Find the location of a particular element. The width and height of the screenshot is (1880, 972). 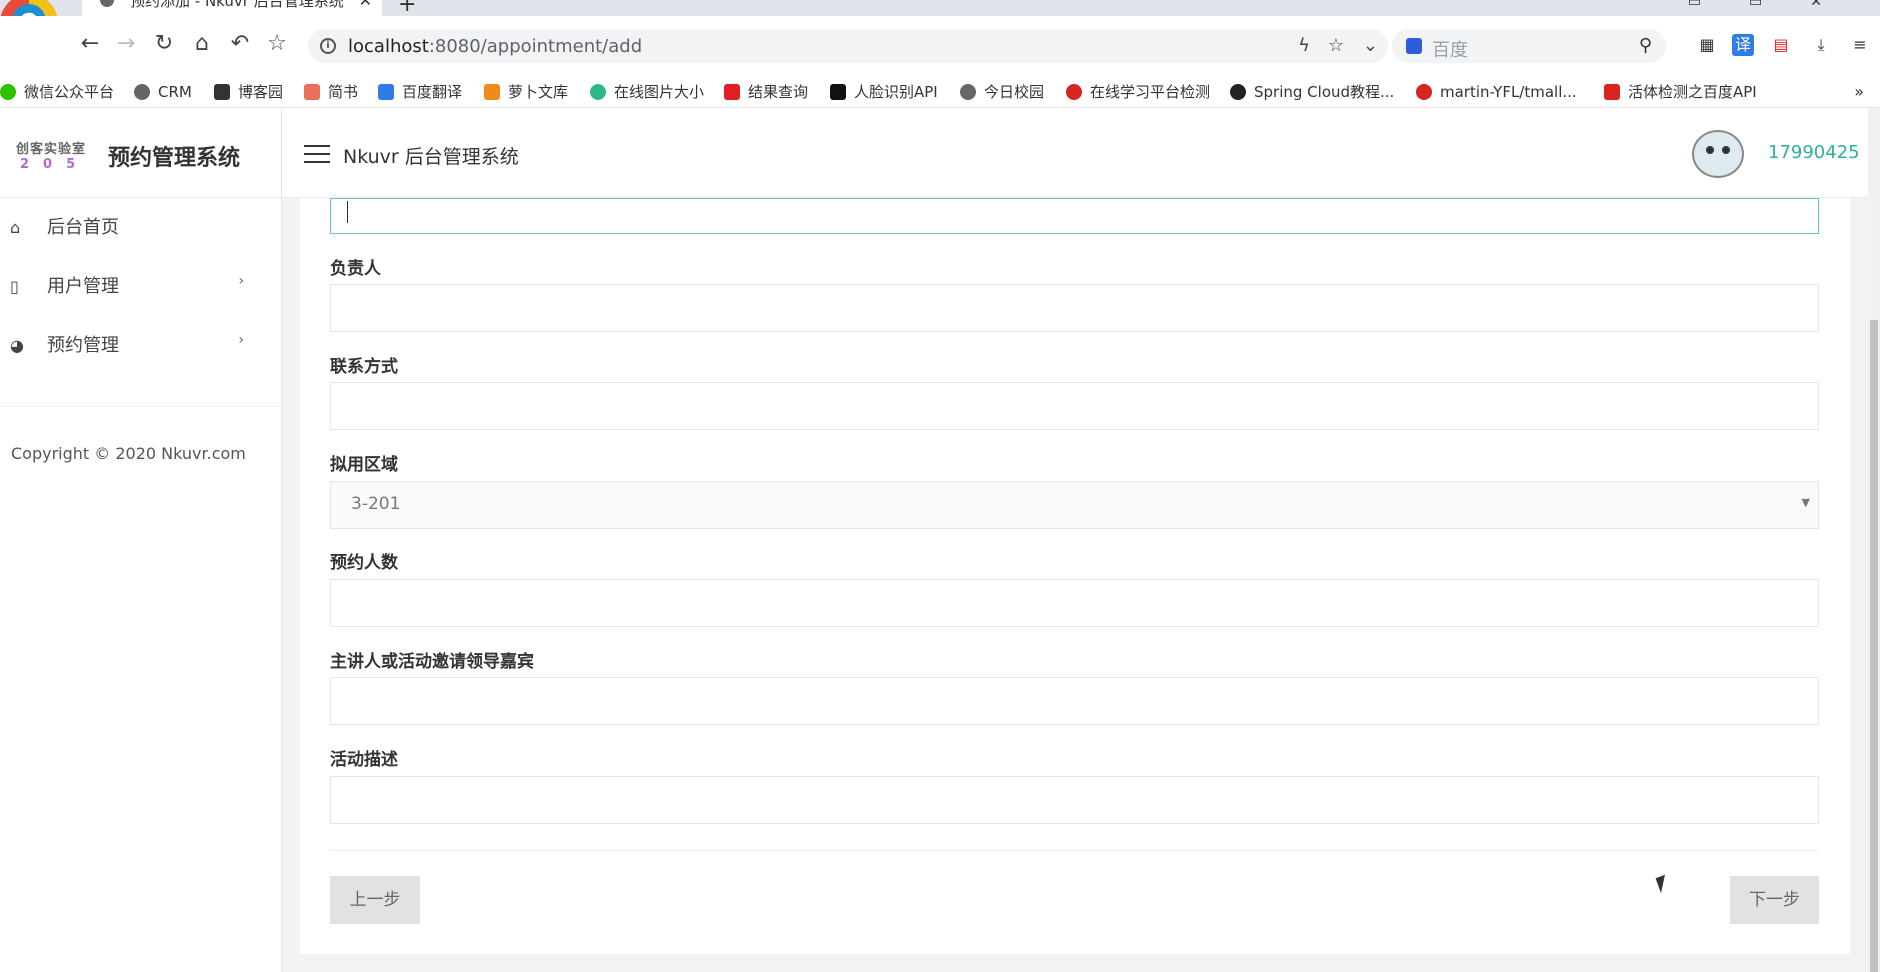

sidebar-divider is located at coordinates (141, 406).